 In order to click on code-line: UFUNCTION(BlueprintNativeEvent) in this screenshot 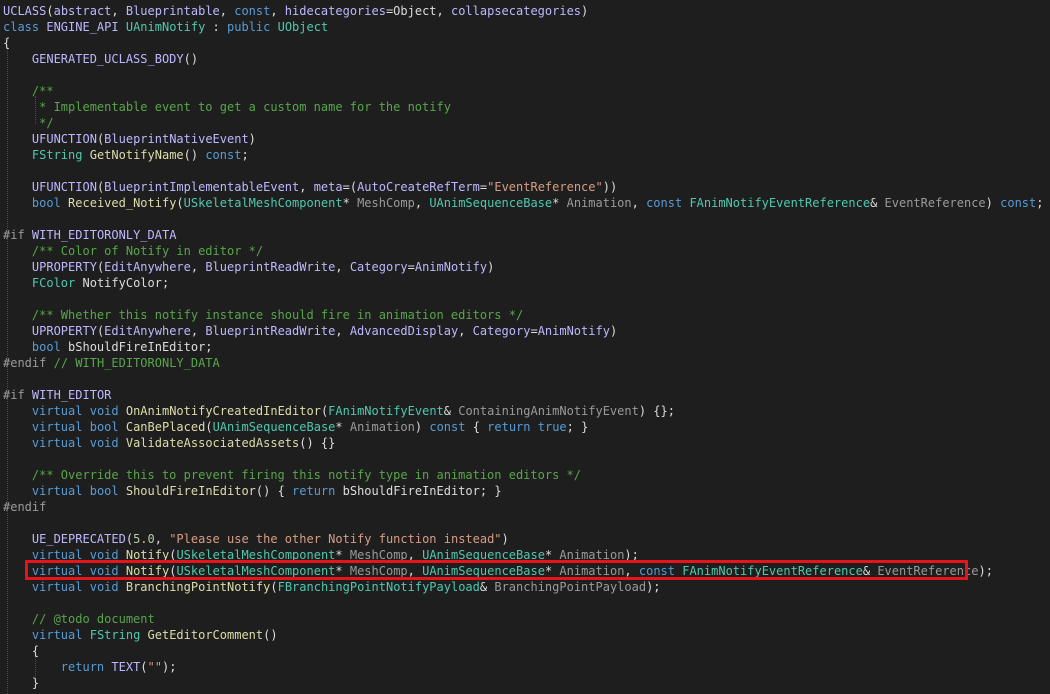, I will do `click(129, 139)`.